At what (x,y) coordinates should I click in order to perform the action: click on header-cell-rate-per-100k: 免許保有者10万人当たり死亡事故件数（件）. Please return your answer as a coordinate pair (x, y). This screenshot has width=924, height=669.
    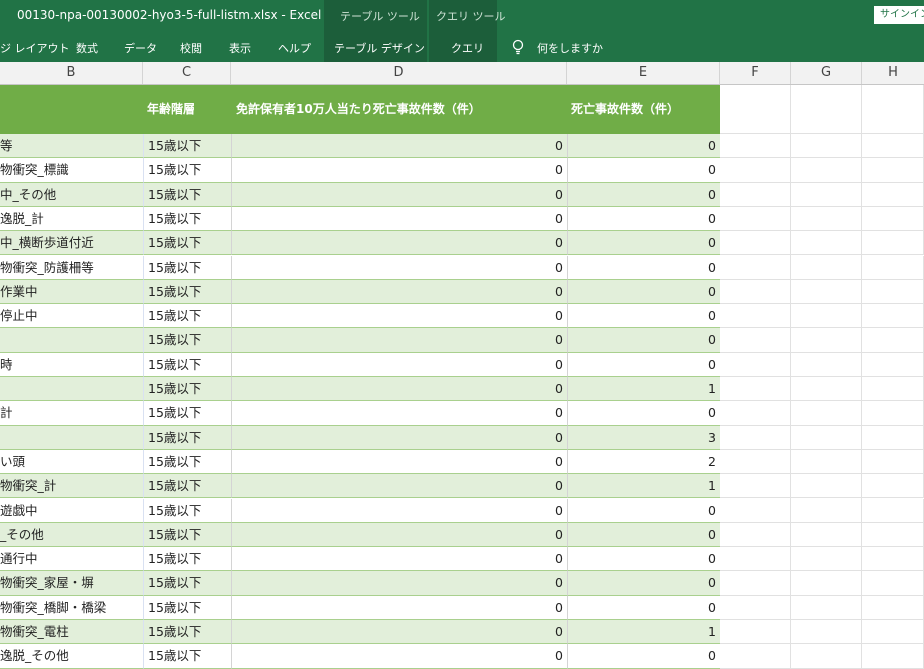
    Looking at the image, I should click on (358, 109).